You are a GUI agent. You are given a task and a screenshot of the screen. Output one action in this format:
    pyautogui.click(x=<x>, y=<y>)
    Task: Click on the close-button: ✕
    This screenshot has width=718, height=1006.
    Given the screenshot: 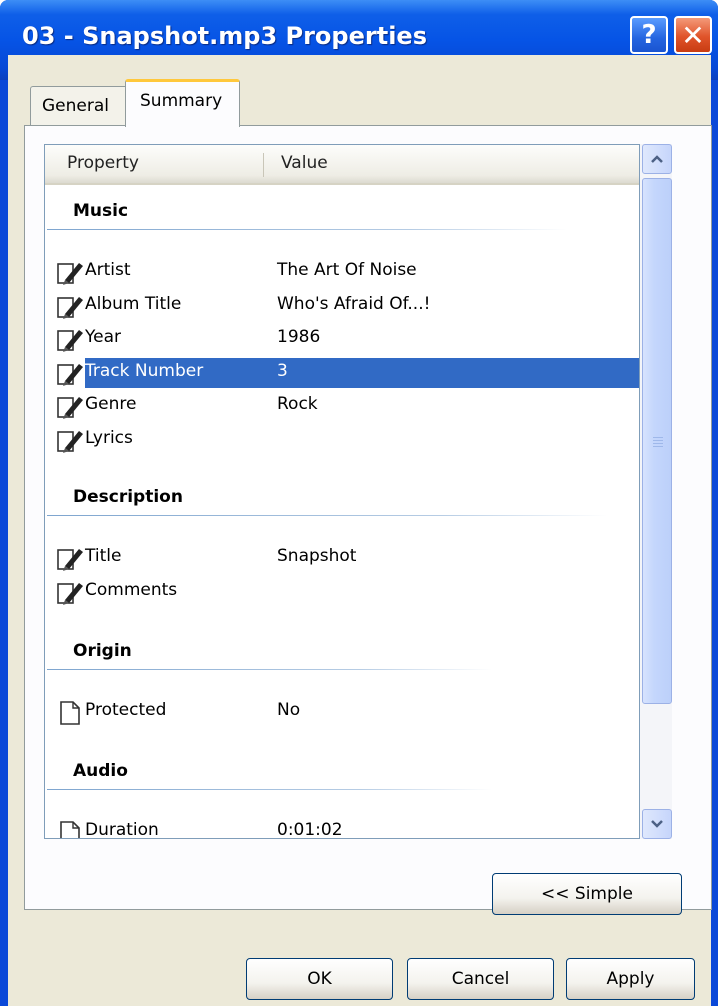 What is the action you would take?
    pyautogui.click(x=693, y=35)
    